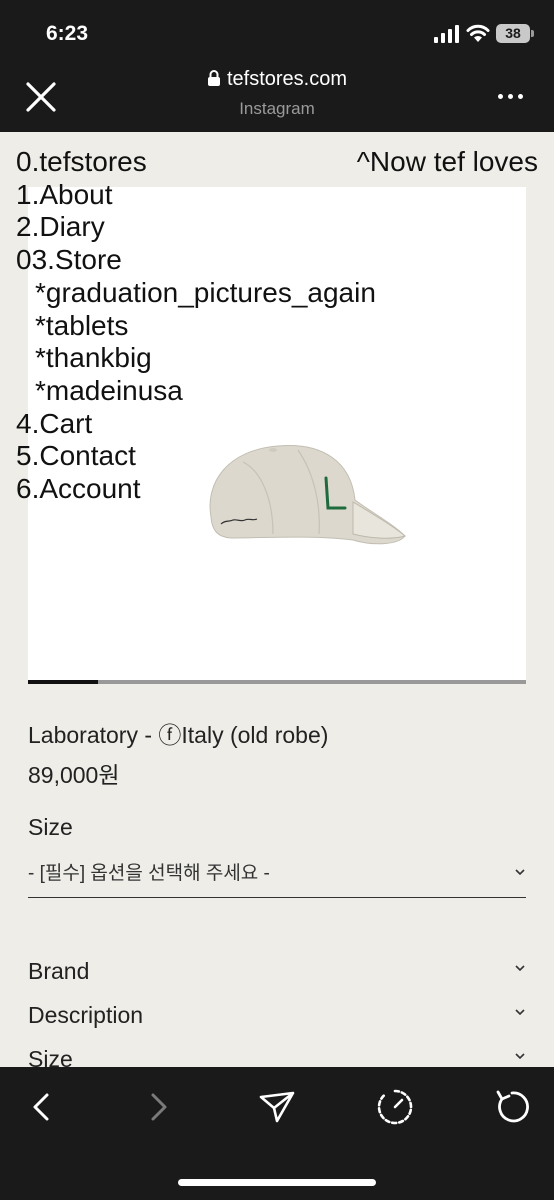  What do you see at coordinates (277, 682) in the screenshot?
I see `gallery-progress` at bounding box center [277, 682].